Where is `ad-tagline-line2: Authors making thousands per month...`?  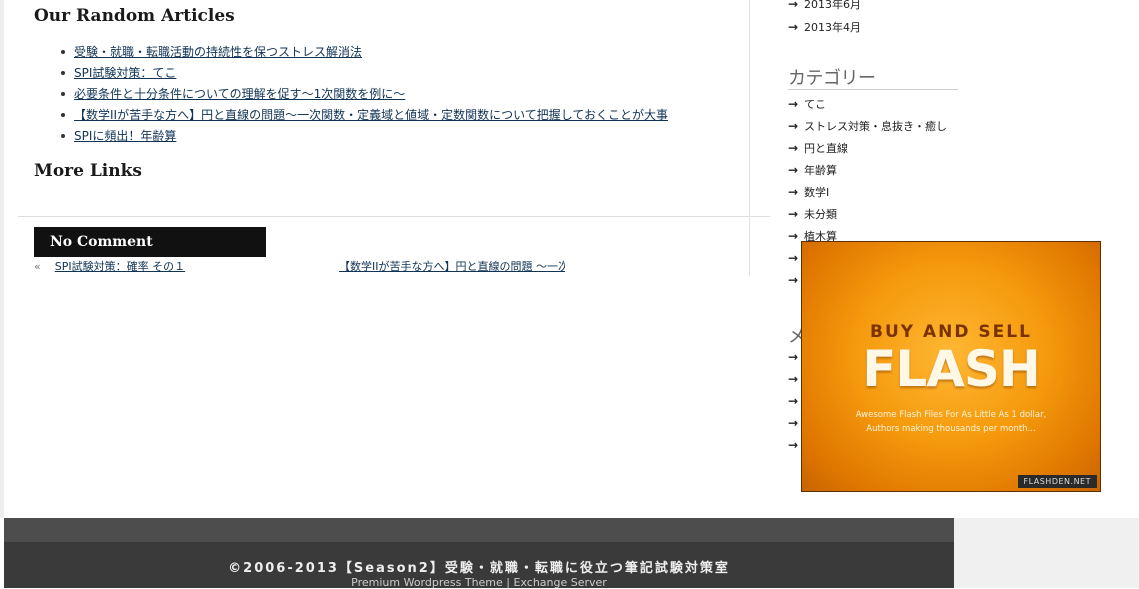
ad-tagline-line2: Authors making thousands per month... is located at coordinates (951, 429).